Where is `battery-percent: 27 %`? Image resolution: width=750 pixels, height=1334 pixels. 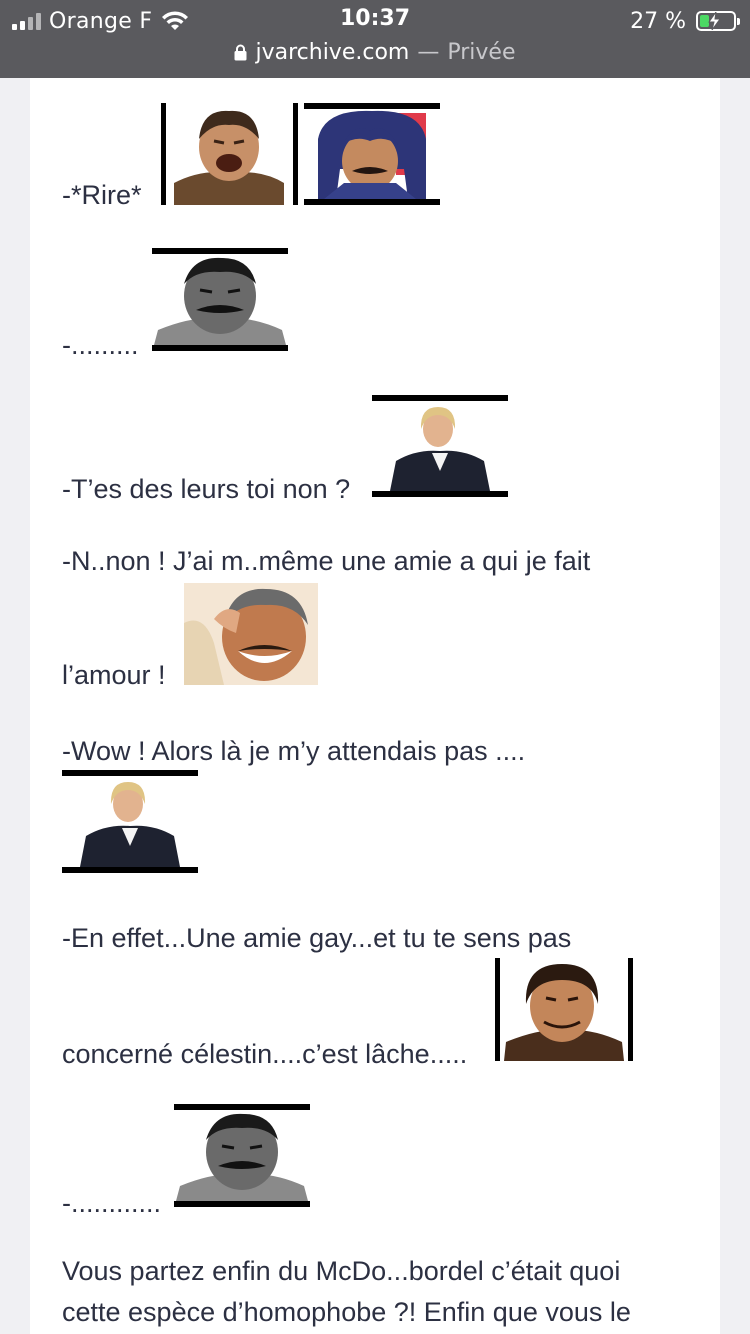 battery-percent: 27 % is located at coordinates (658, 21).